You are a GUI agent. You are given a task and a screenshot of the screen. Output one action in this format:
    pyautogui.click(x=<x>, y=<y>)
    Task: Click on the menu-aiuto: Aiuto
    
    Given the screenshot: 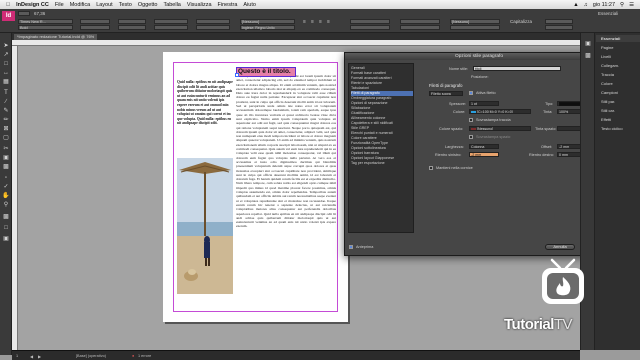 What is the action you would take?
    pyautogui.click(x=249, y=5)
    